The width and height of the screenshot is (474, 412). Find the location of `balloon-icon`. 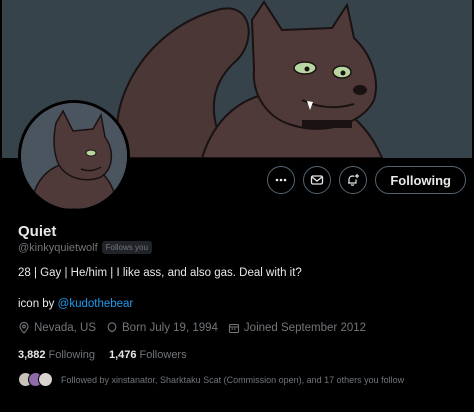

balloon-icon is located at coordinates (112, 327).